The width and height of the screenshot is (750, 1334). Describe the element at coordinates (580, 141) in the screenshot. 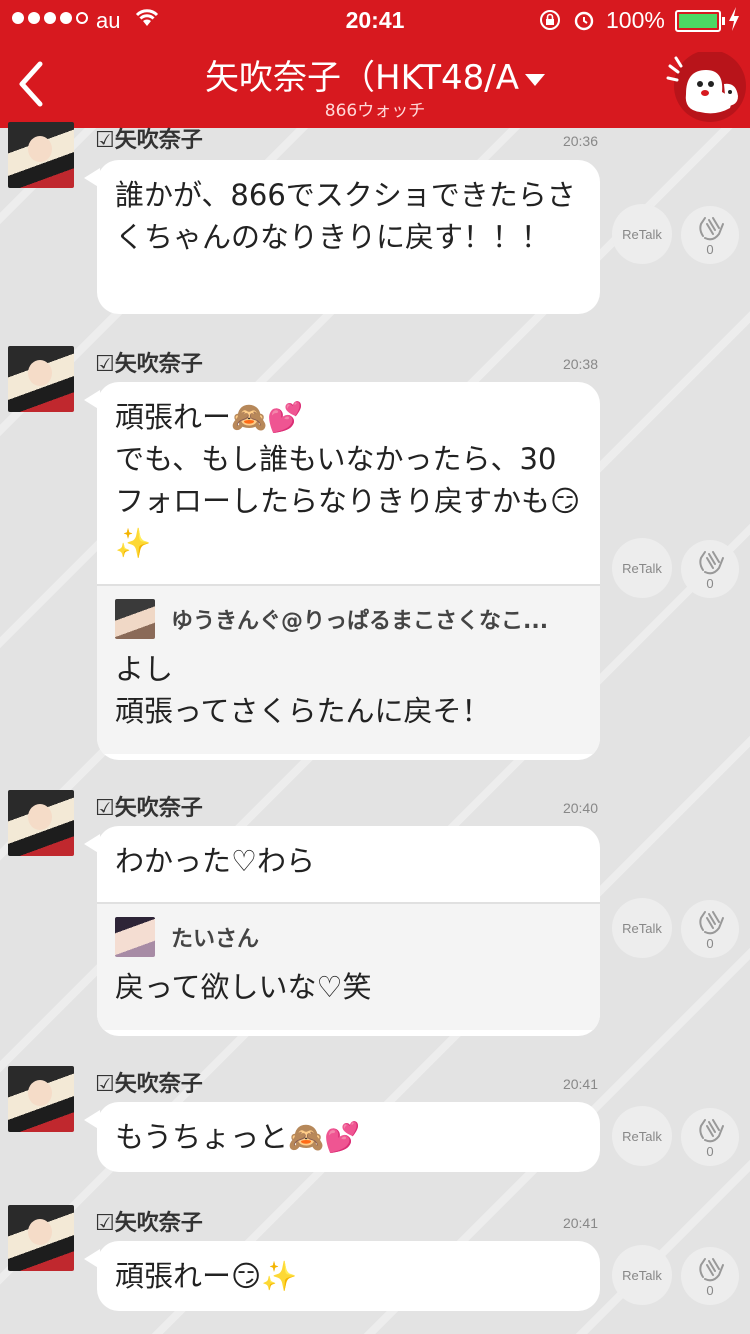

I see `message-time: 20:36` at that location.